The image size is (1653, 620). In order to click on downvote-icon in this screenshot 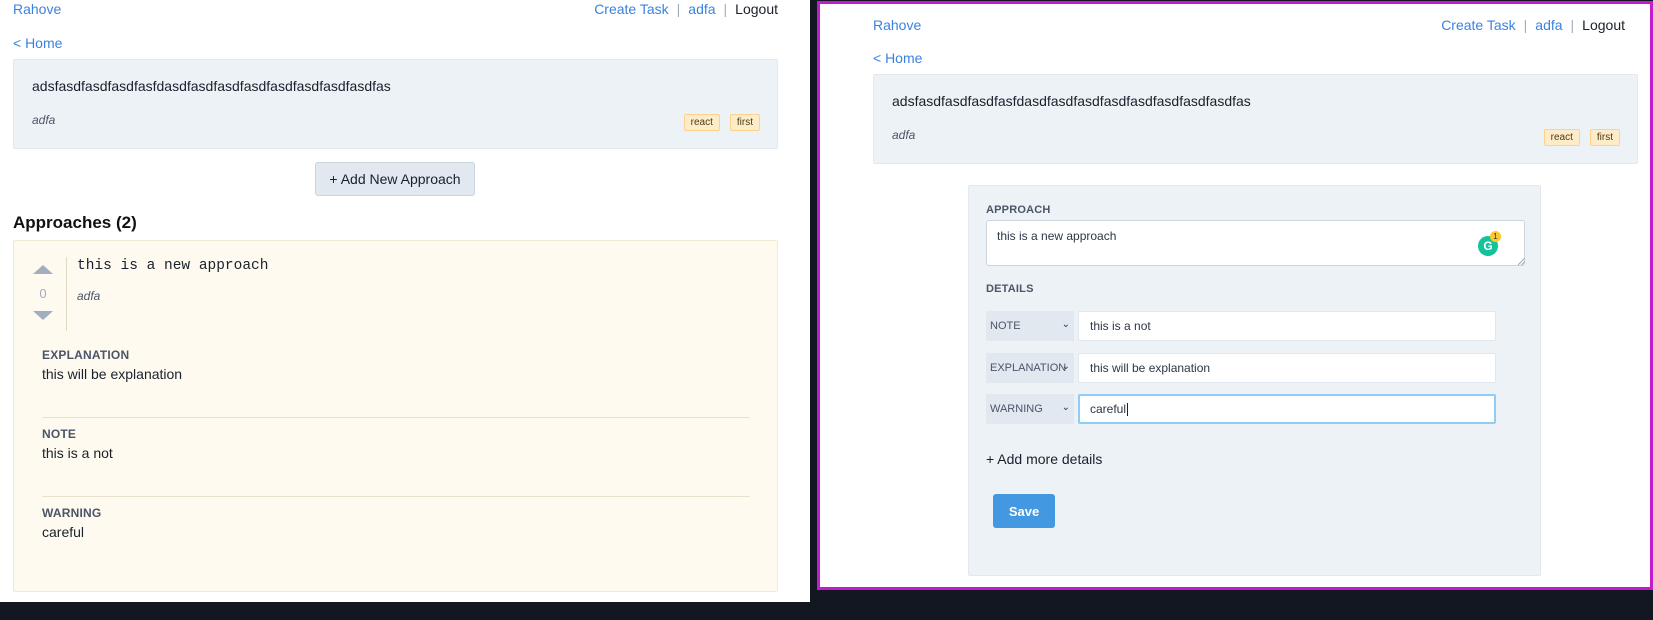, I will do `click(43, 315)`.